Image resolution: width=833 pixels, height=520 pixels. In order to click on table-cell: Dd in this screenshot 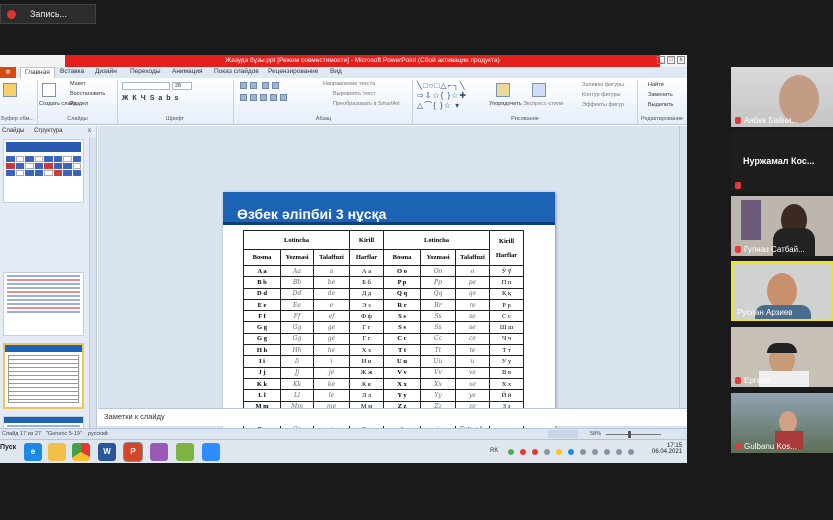, I will do `click(297, 293)`.